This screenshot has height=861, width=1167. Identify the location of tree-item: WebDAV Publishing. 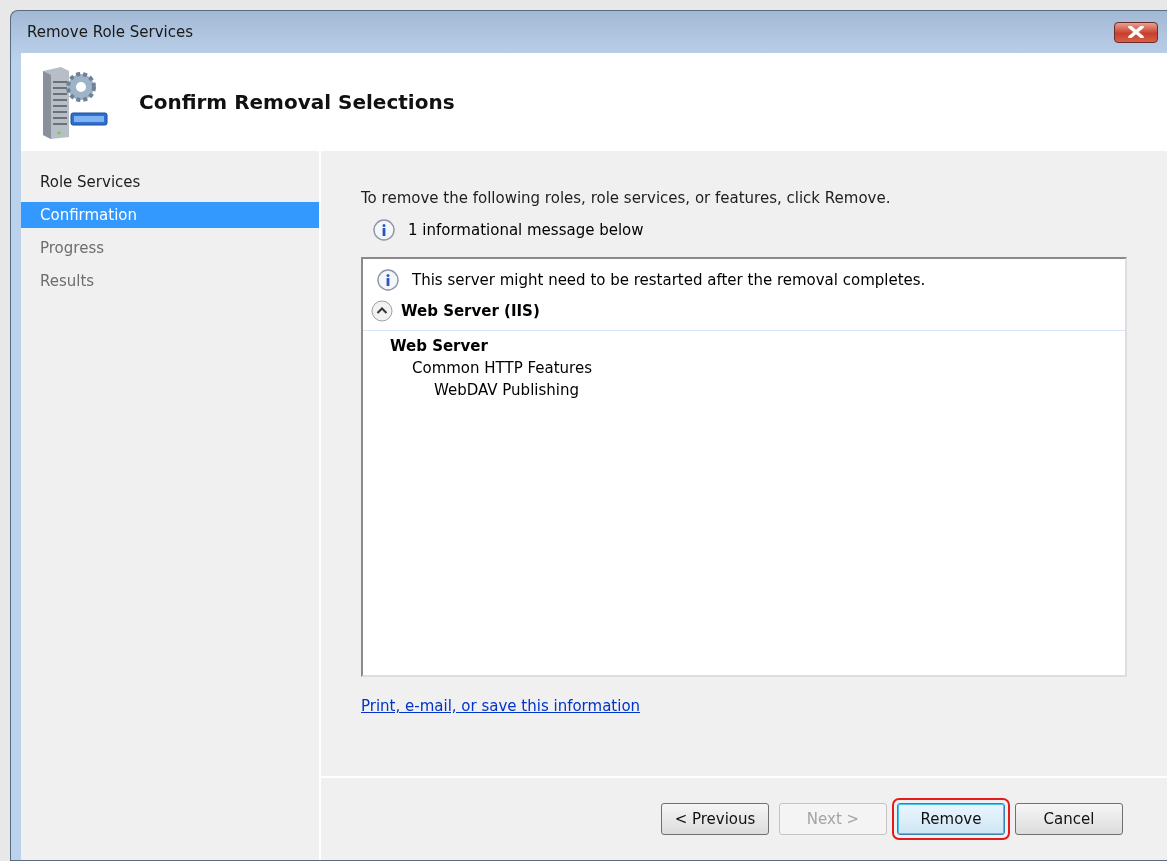
(507, 390).